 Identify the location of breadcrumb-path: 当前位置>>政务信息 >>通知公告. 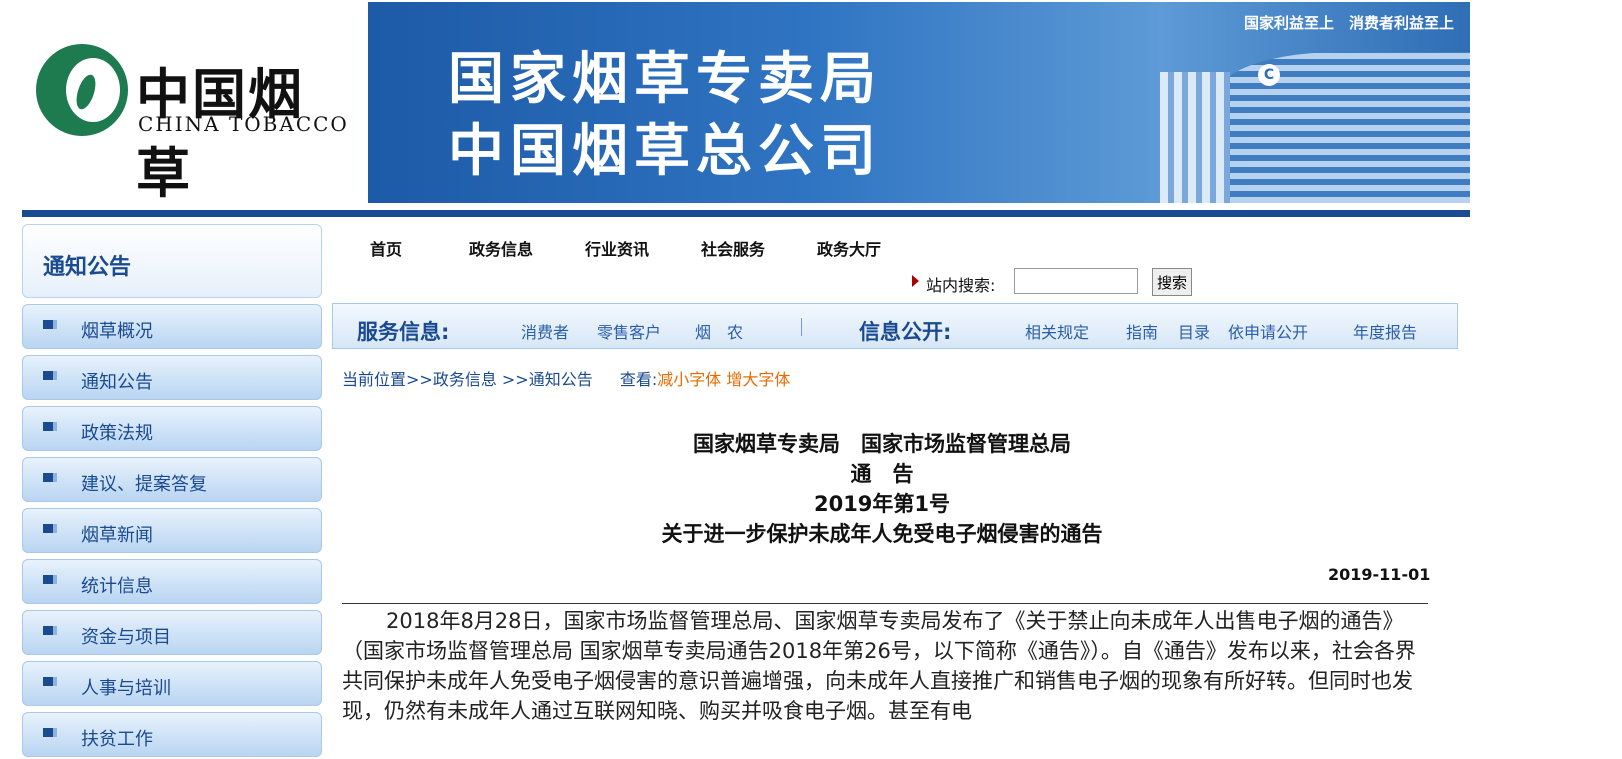
(467, 379).